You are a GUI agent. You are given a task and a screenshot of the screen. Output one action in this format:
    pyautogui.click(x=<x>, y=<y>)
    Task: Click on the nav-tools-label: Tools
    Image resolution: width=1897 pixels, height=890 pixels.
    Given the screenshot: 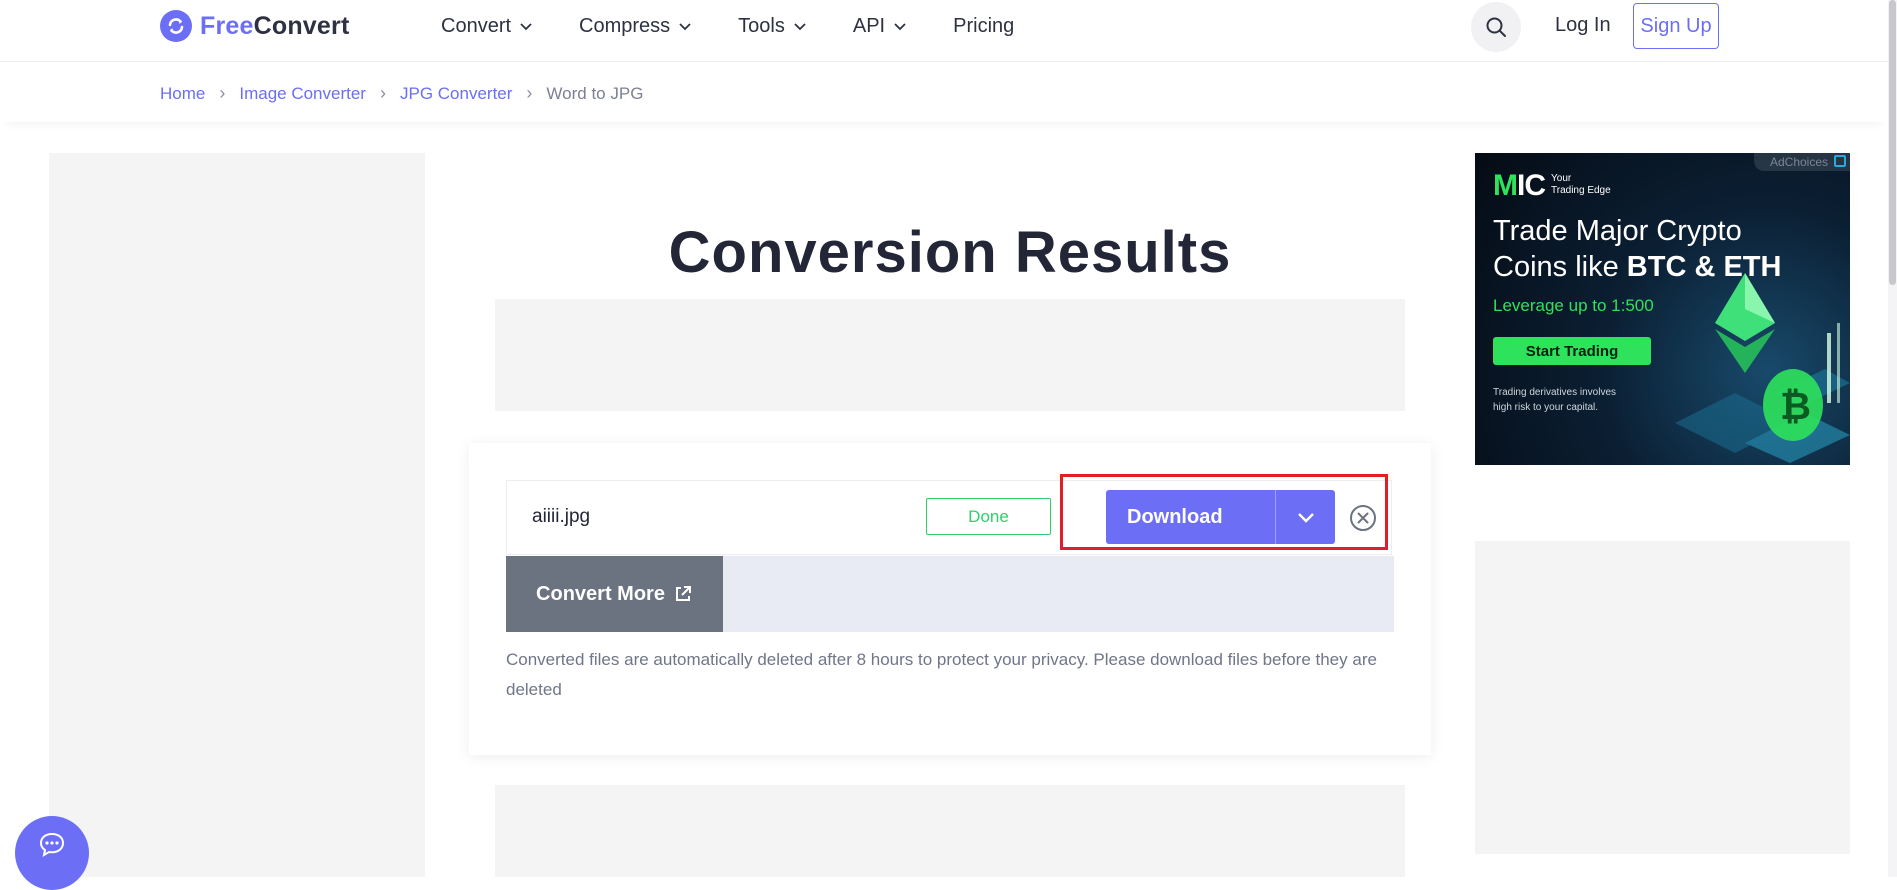 What is the action you would take?
    pyautogui.click(x=761, y=25)
    